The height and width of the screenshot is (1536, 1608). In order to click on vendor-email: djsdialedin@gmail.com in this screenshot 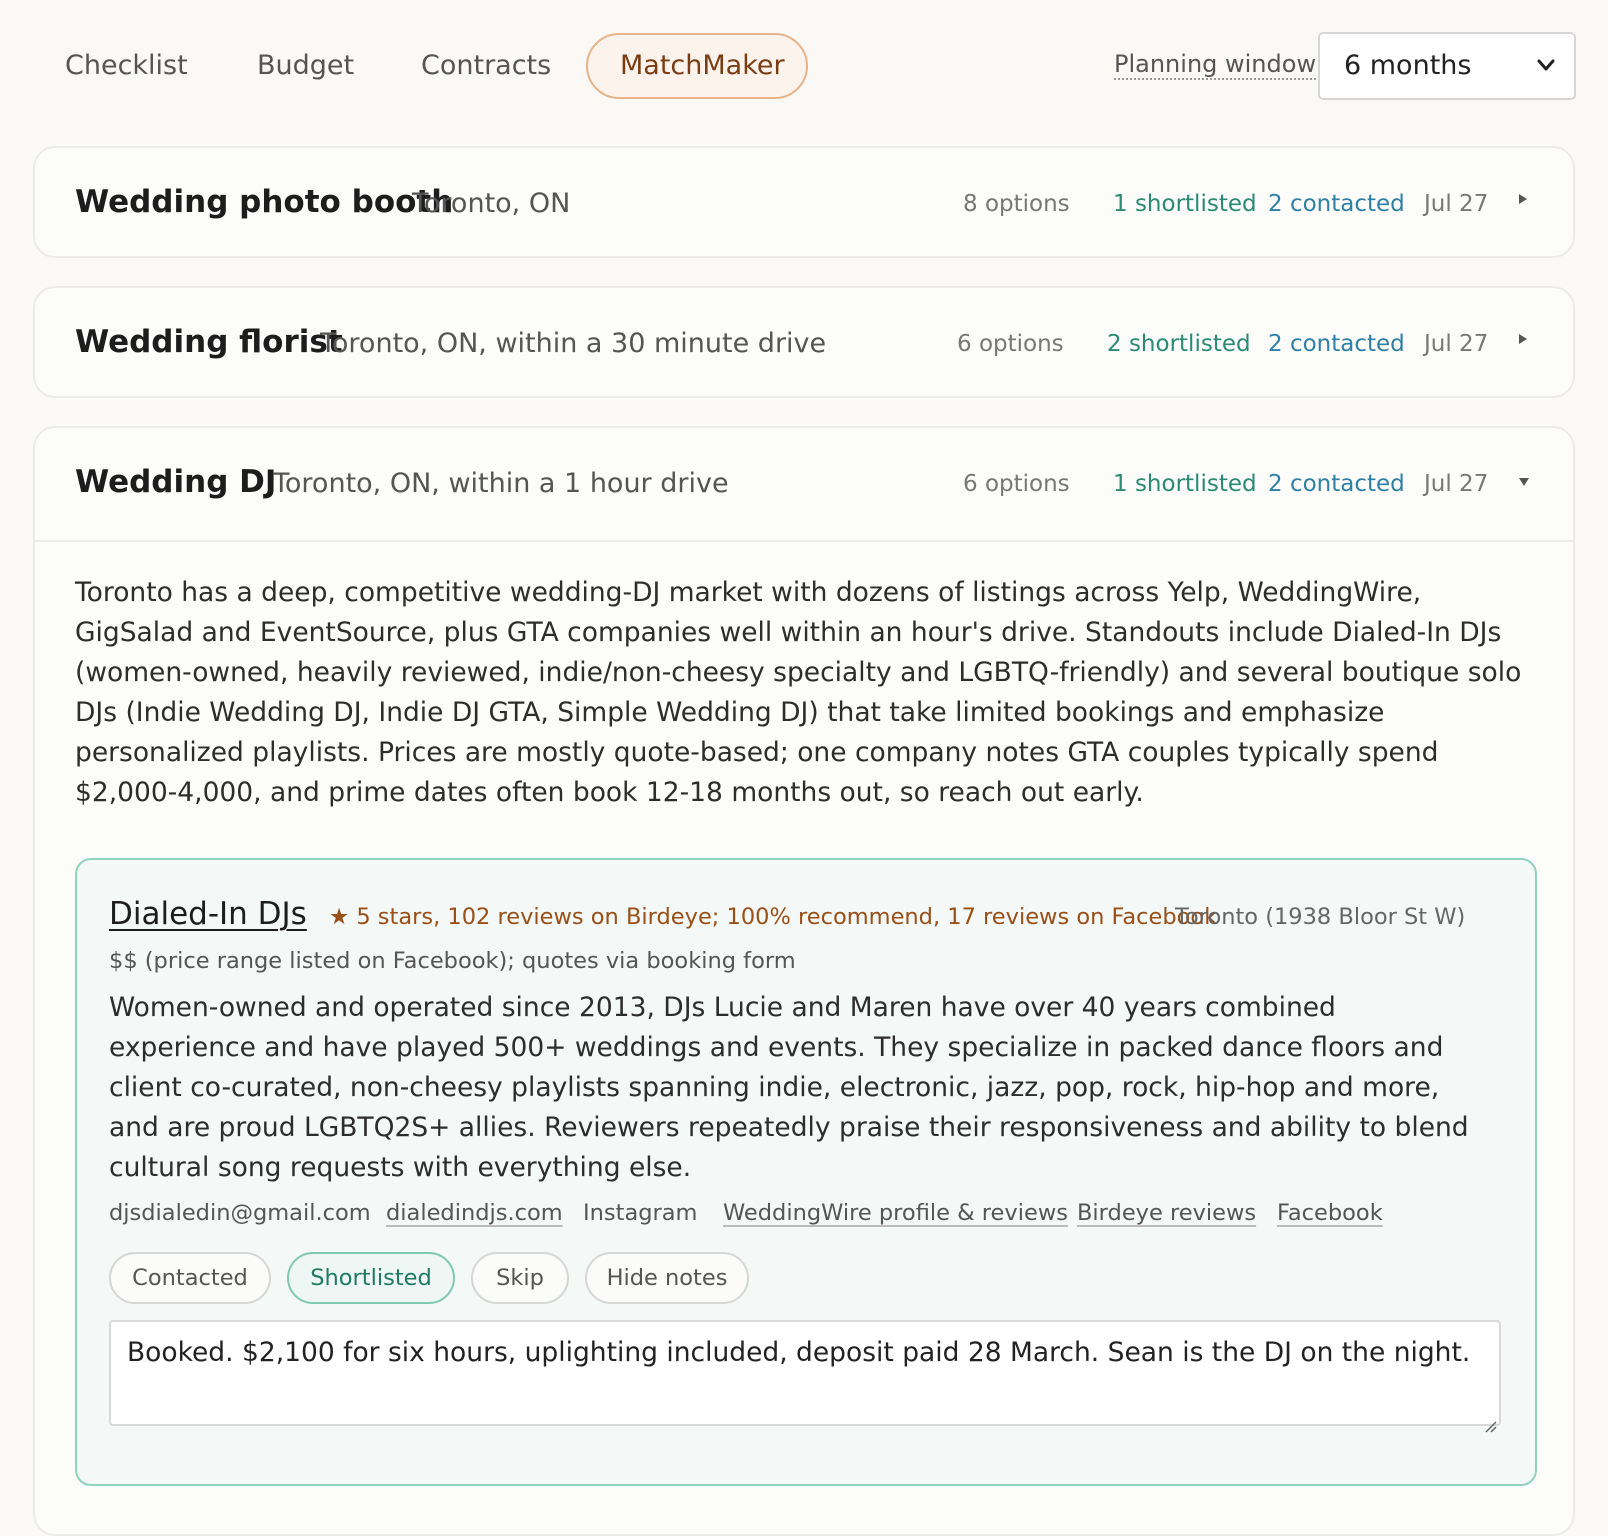, I will do `click(240, 1213)`.